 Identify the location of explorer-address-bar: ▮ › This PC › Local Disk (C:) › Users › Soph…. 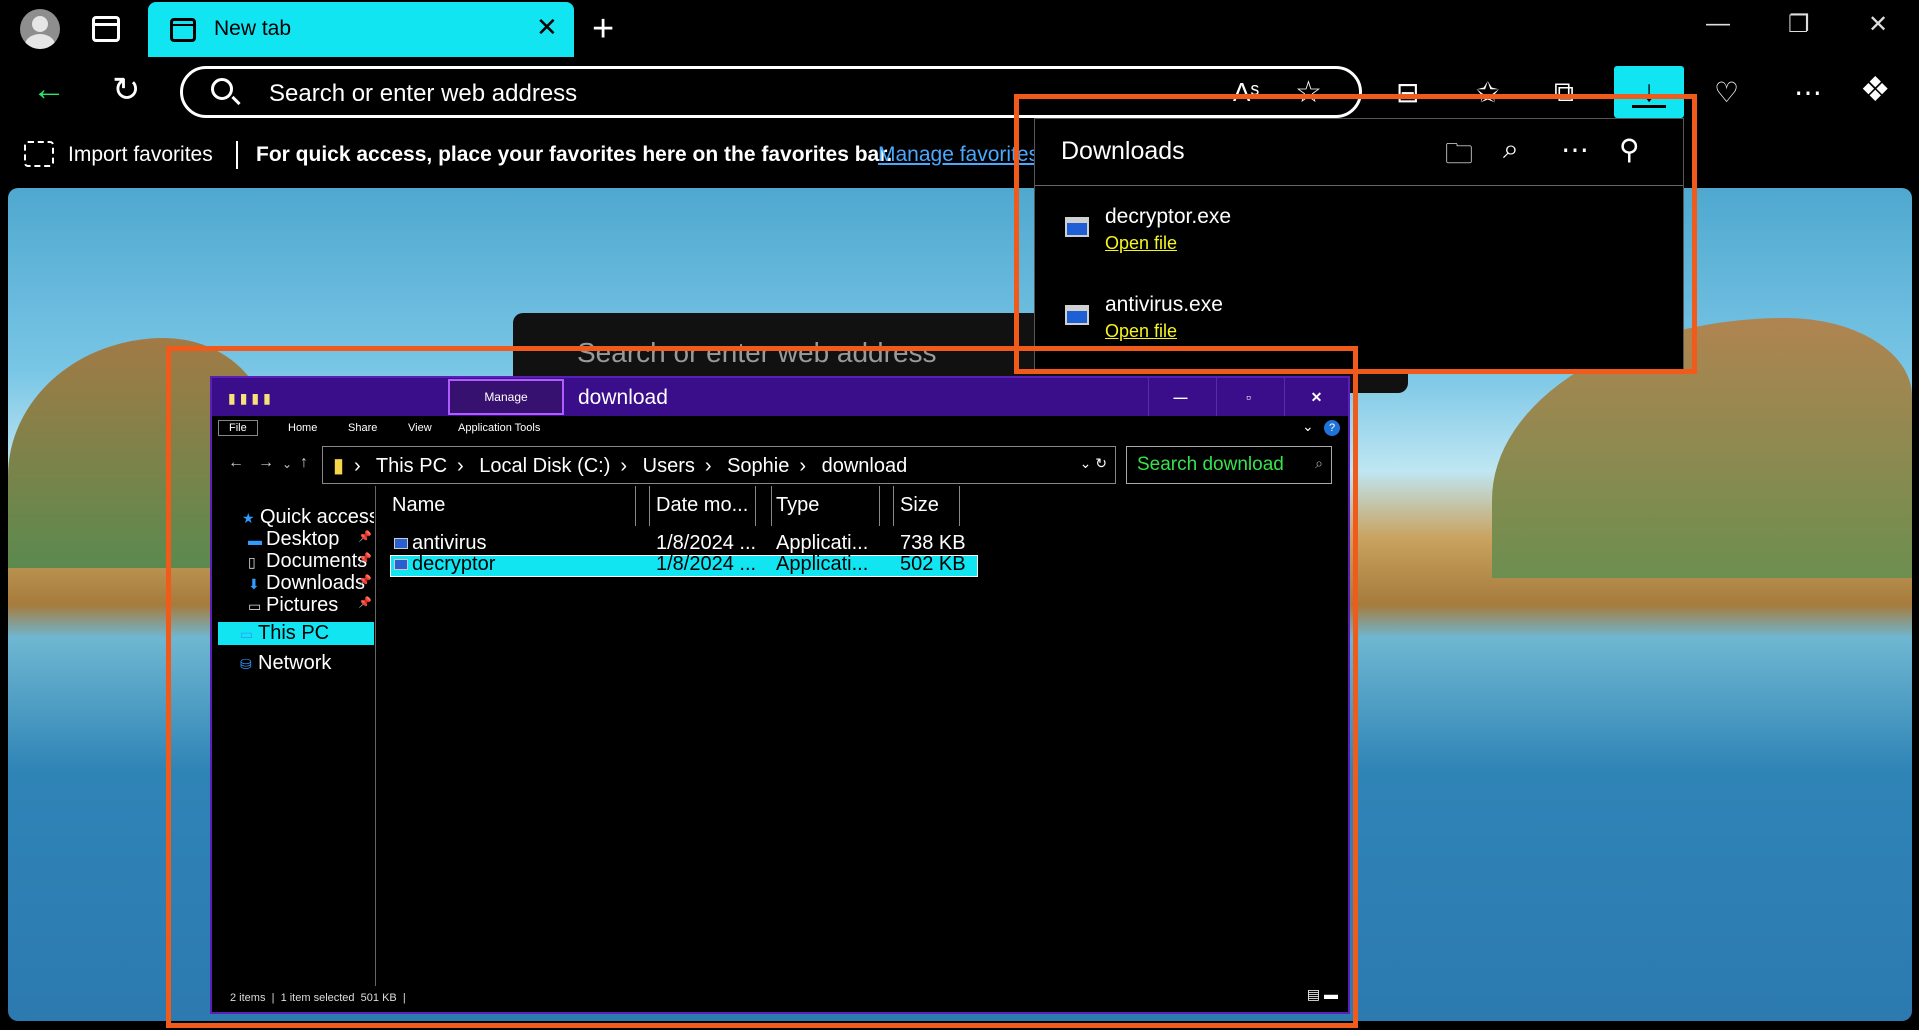
(719, 465).